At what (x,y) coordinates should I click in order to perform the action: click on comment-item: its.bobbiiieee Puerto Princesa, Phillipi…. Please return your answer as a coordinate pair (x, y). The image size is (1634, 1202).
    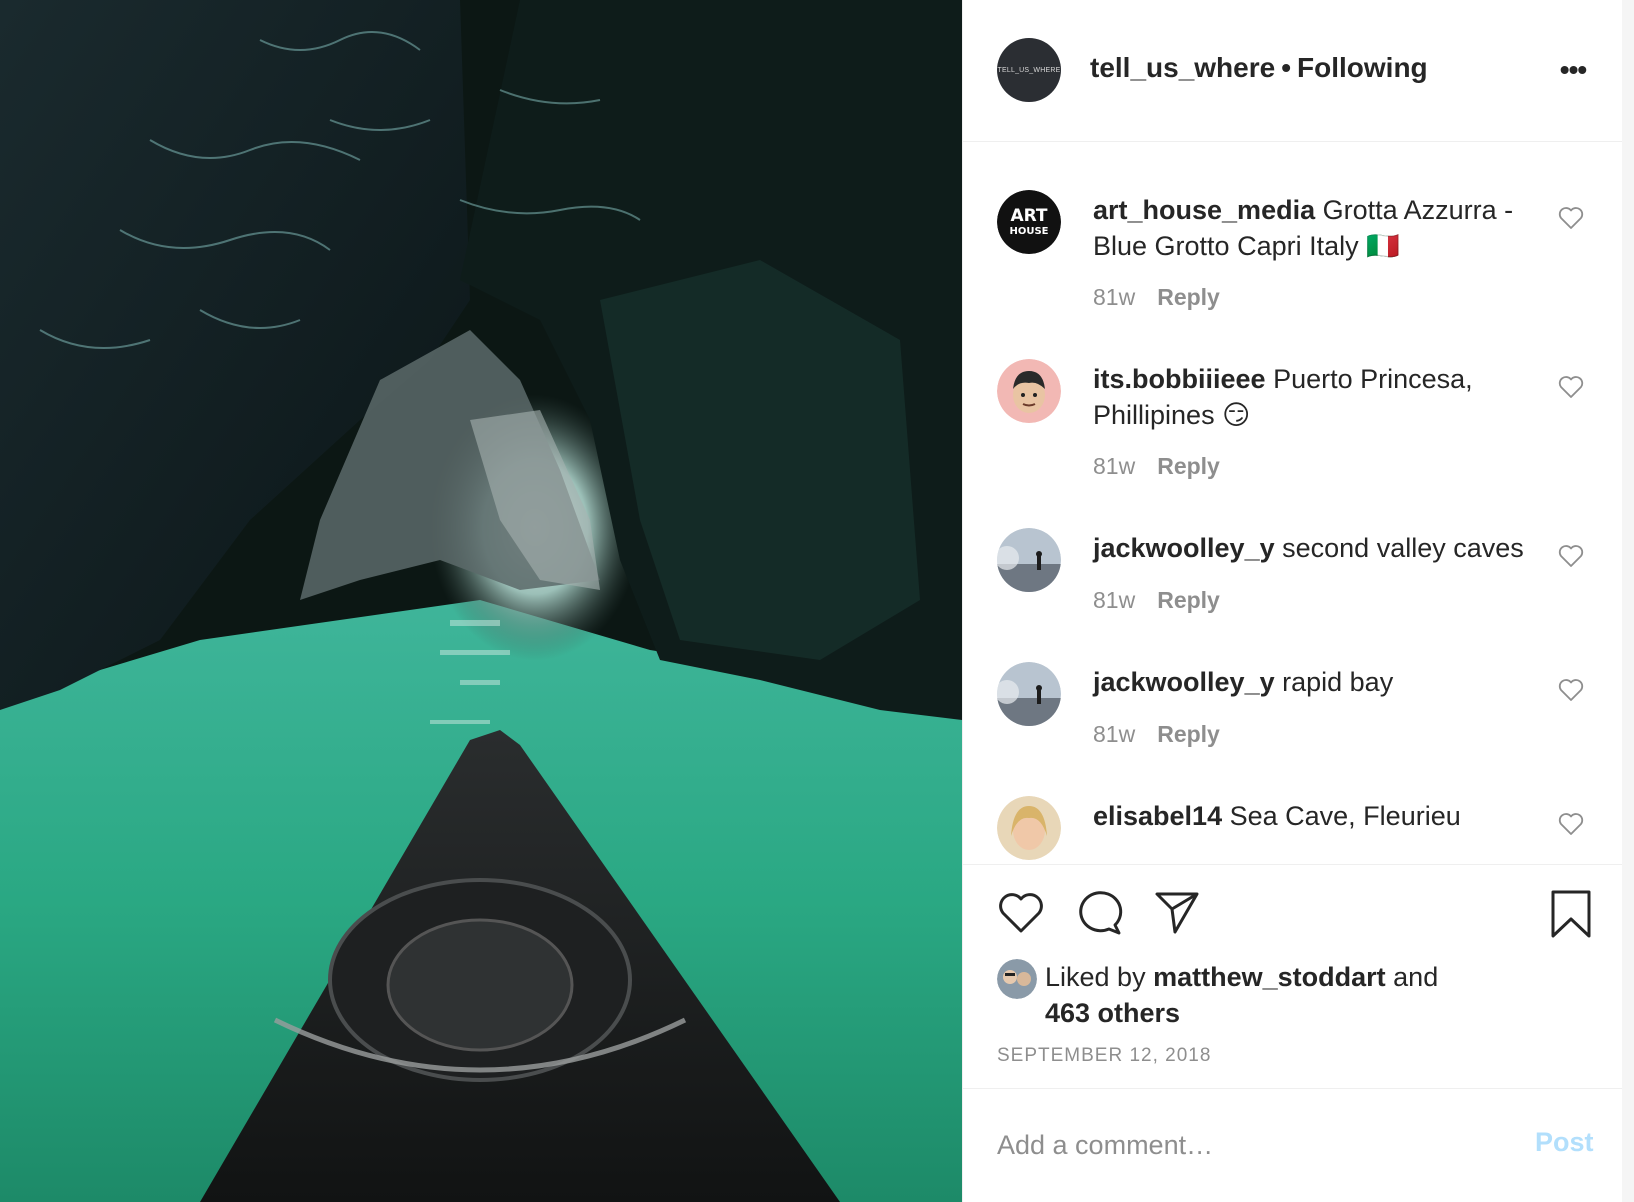
    Looking at the image, I should click on (1293, 439).